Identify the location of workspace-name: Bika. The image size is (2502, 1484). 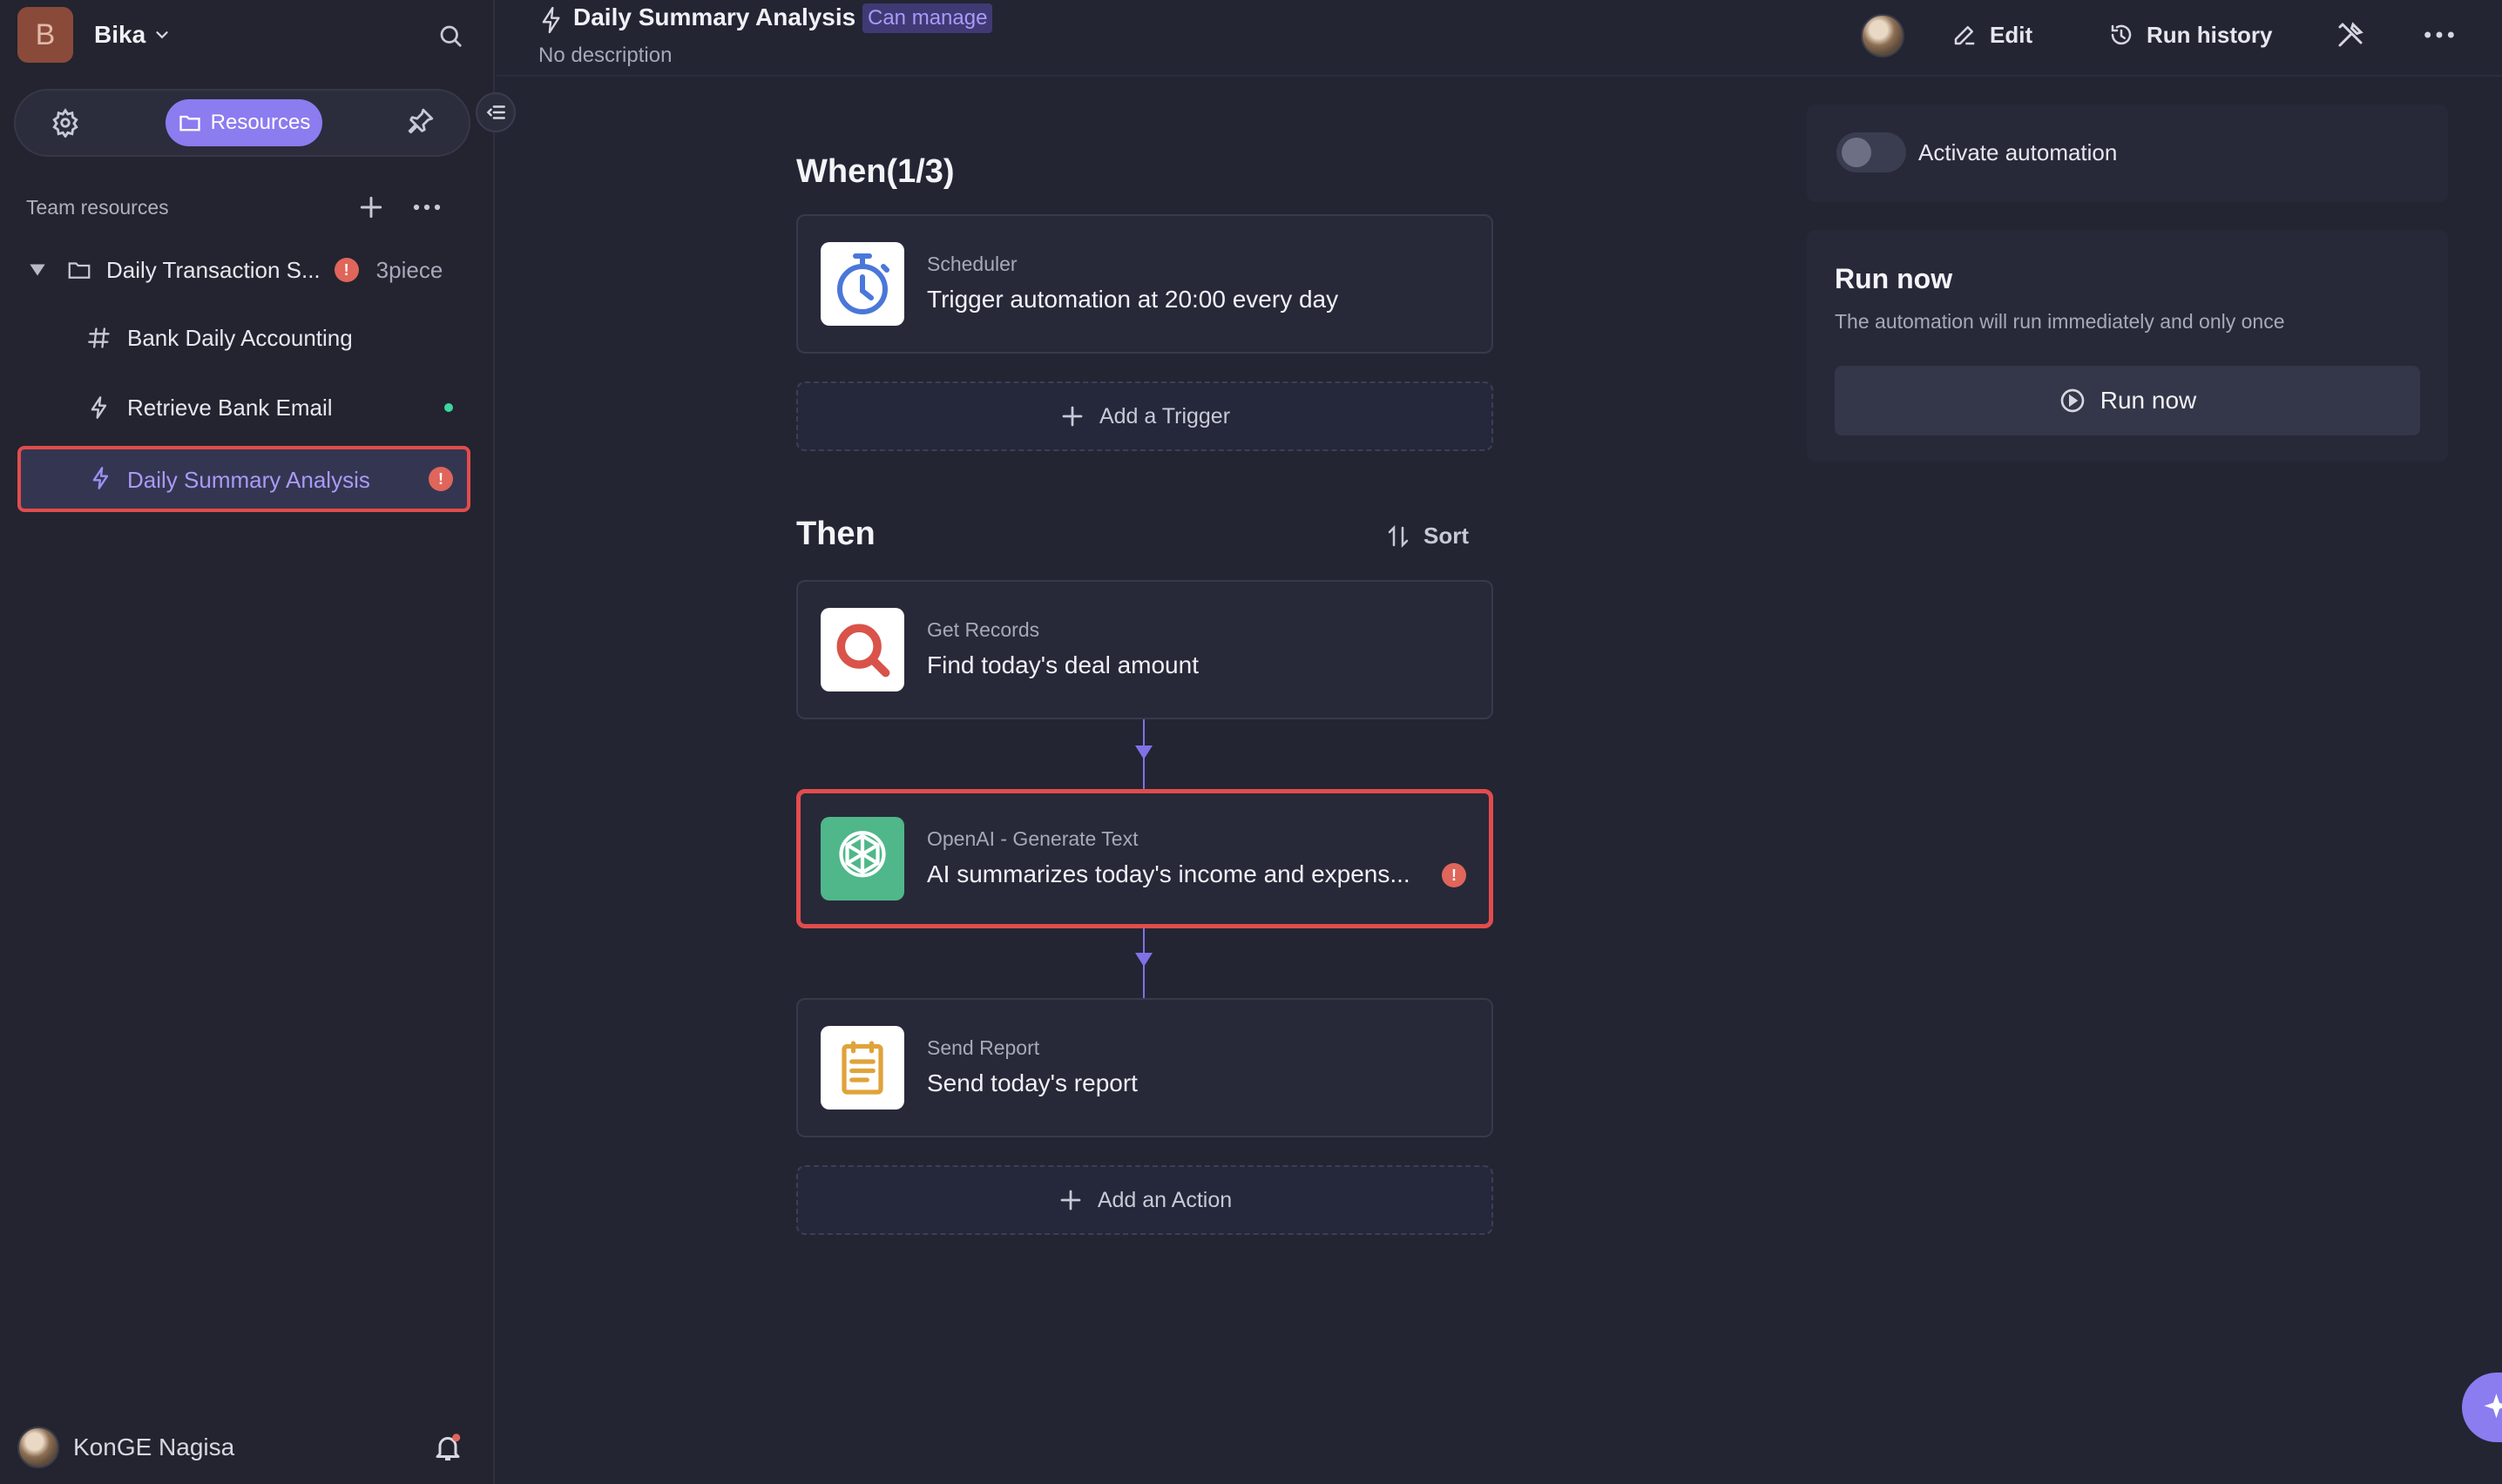
(120, 34).